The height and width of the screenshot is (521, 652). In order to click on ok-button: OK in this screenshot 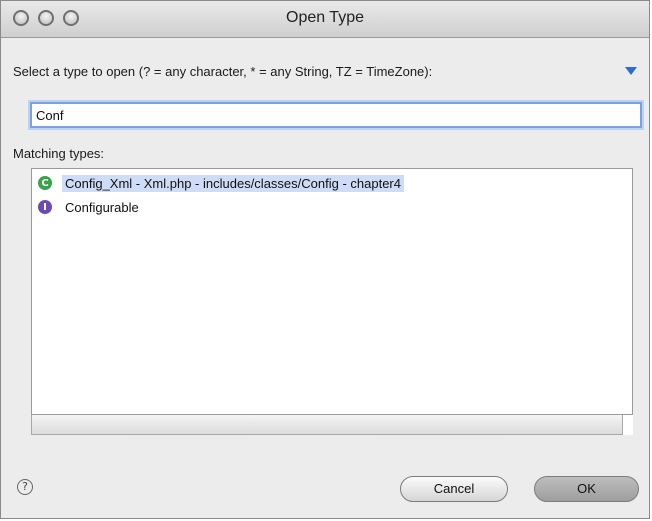, I will do `click(586, 489)`.